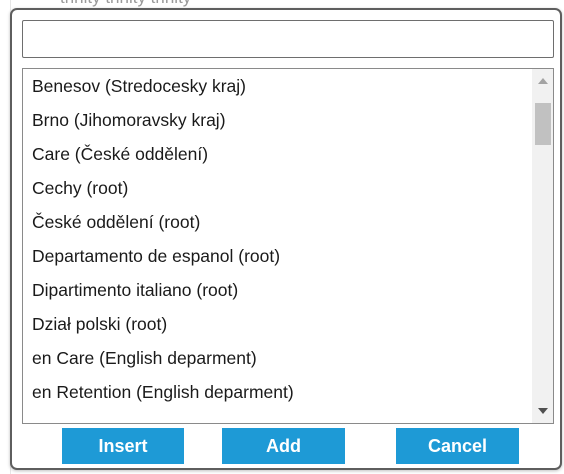 The width and height of the screenshot is (564, 474). I want to click on list-item: Departamento de espanol (root), so click(278, 256).